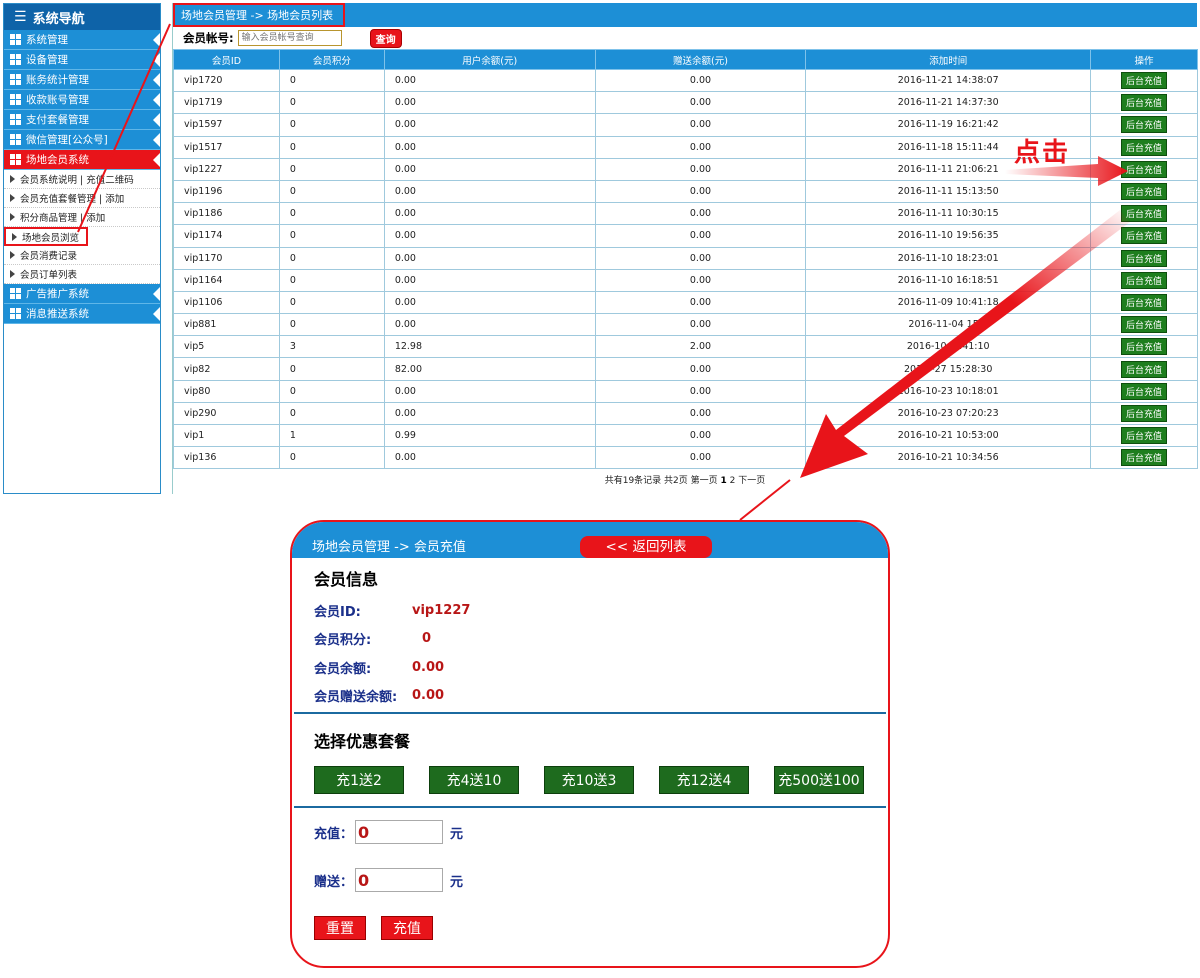  I want to click on sidebar-subitem-label: 会员消费记录, so click(49, 256).